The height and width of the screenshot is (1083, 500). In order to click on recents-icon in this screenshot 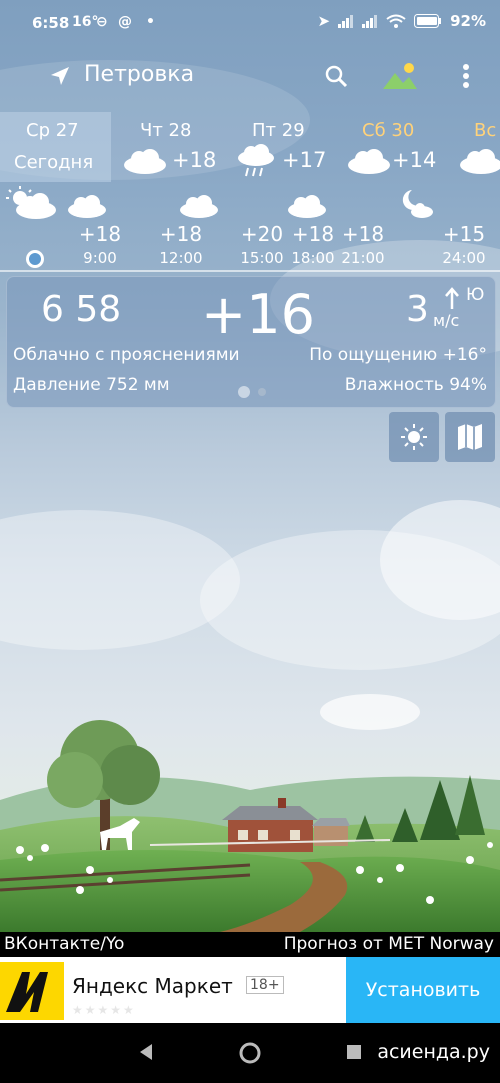, I will do `click(354, 1052)`.